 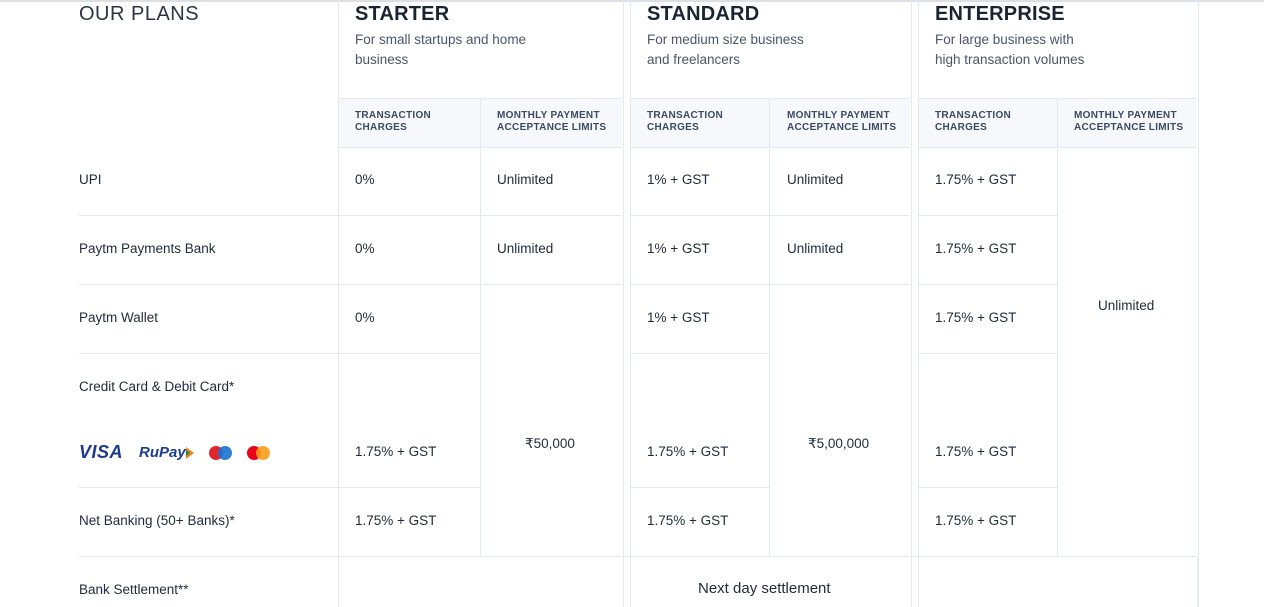 I want to click on starter-cards-charge: 1.75% + GST, so click(x=396, y=451).